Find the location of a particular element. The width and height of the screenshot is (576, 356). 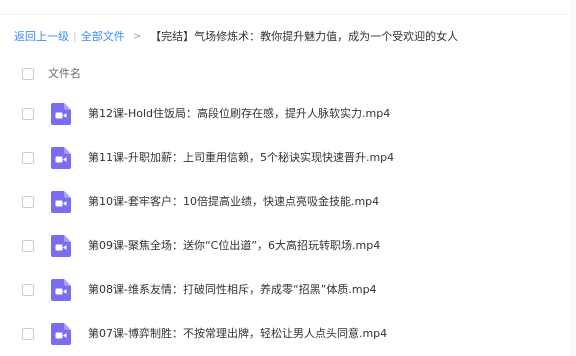

file-row: 第12课-Hold住饭局：高段位刷存在感，提升人脉软实力.mp4 is located at coordinates (288, 114).